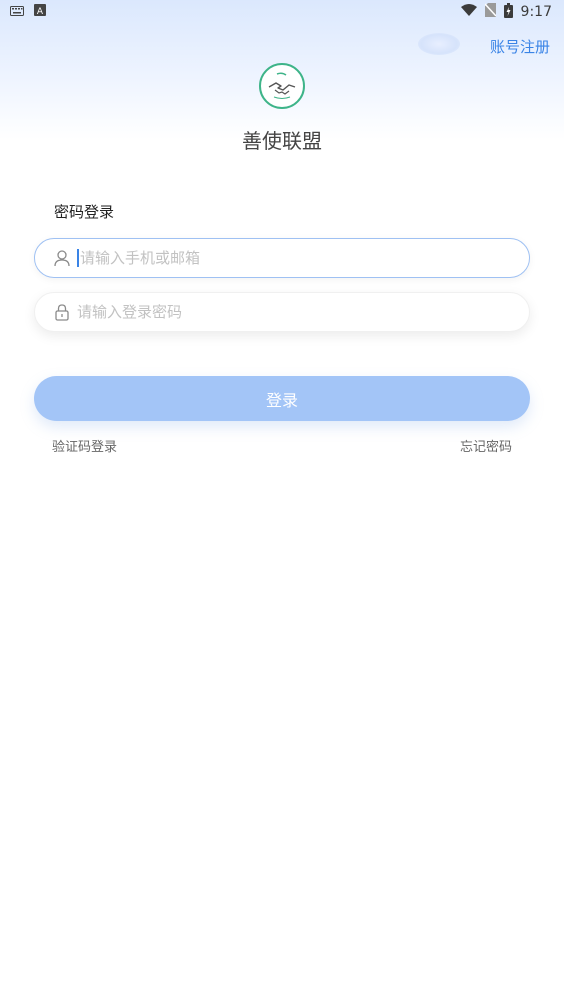  I want to click on forgot-password-link: 忘记密码, so click(486, 445).